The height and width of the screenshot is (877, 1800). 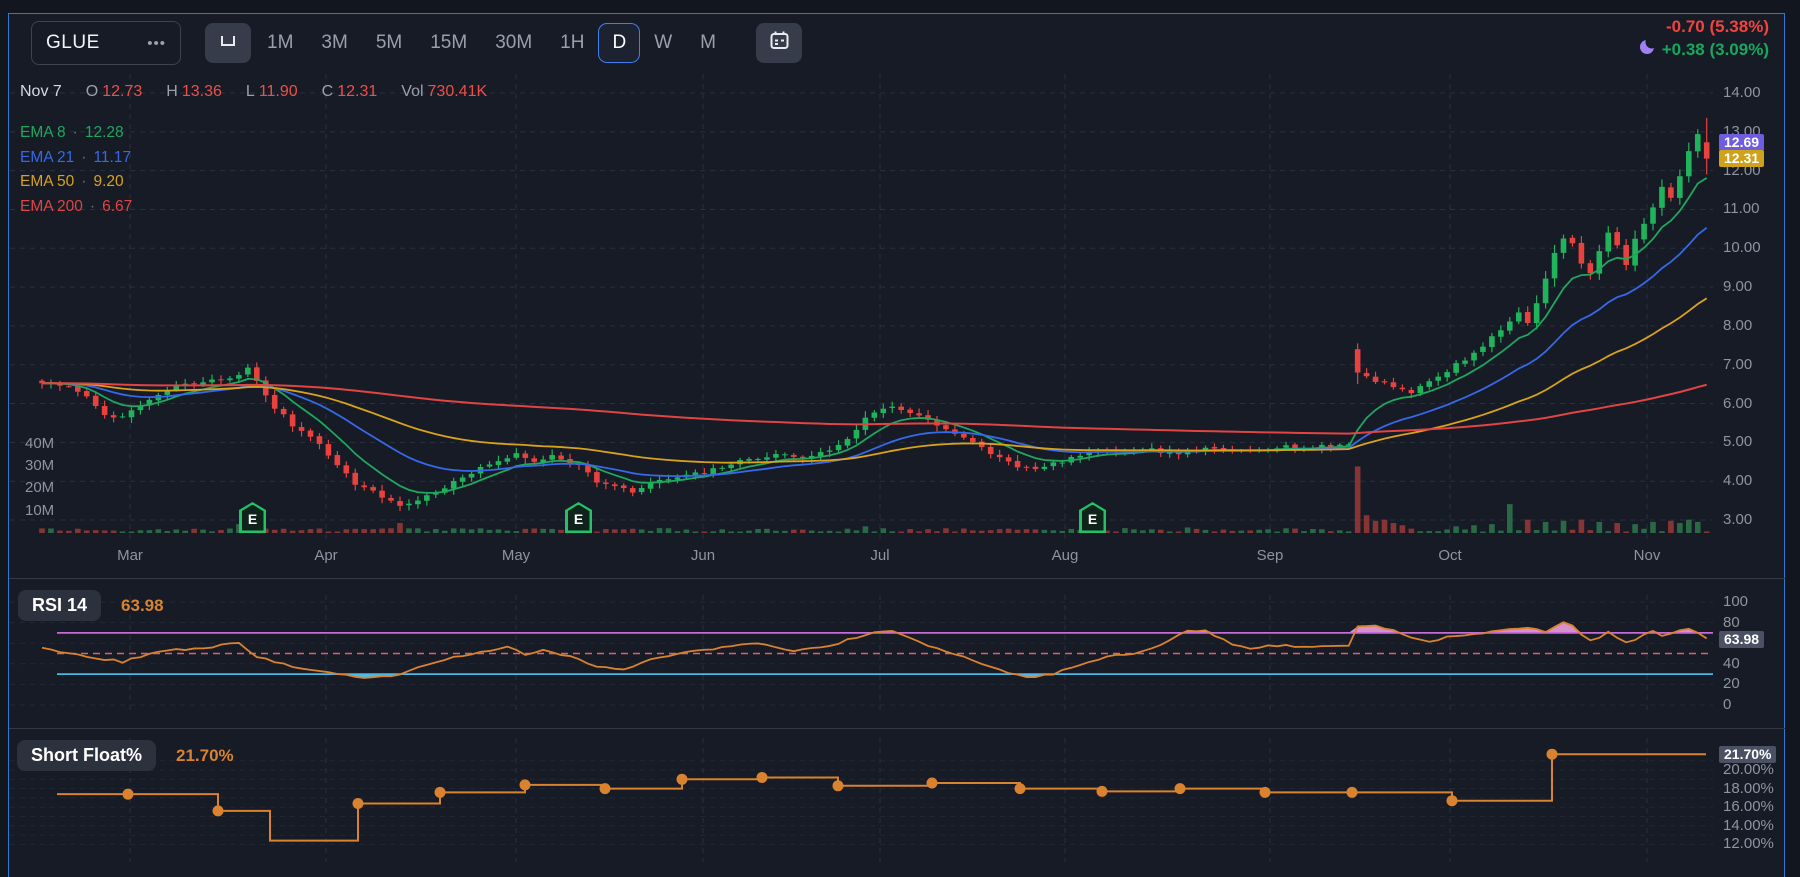 I want to click on svg-text: Apr, so click(x=325, y=555).